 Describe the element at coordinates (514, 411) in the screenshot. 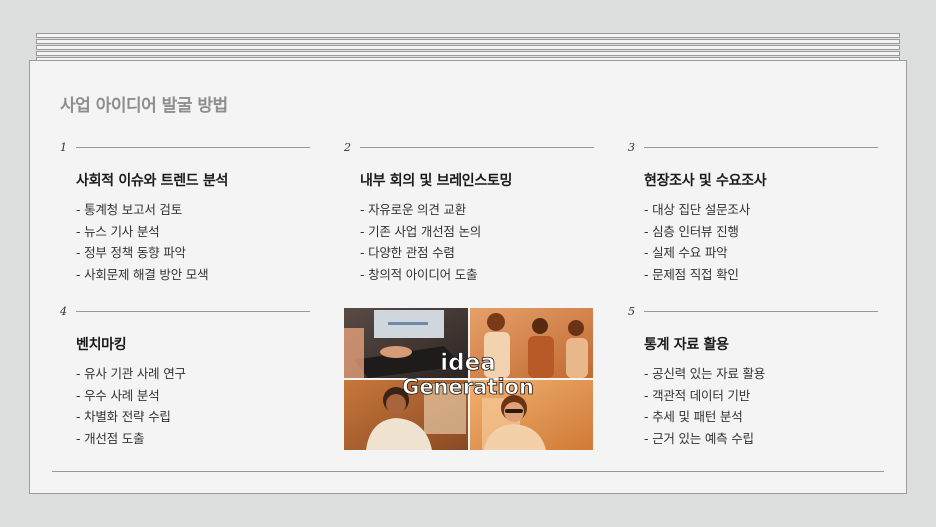

I see `glasses-shape` at that location.